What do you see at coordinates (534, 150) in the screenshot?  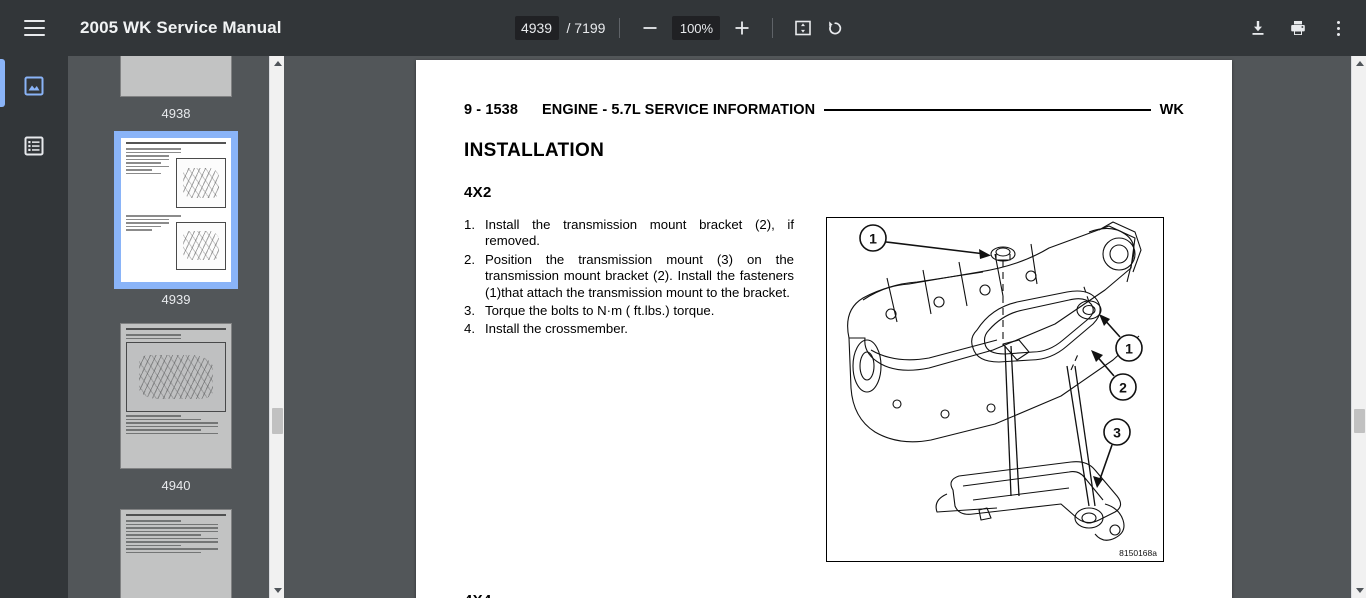 I see `section-heading: INSTALLATION` at bounding box center [534, 150].